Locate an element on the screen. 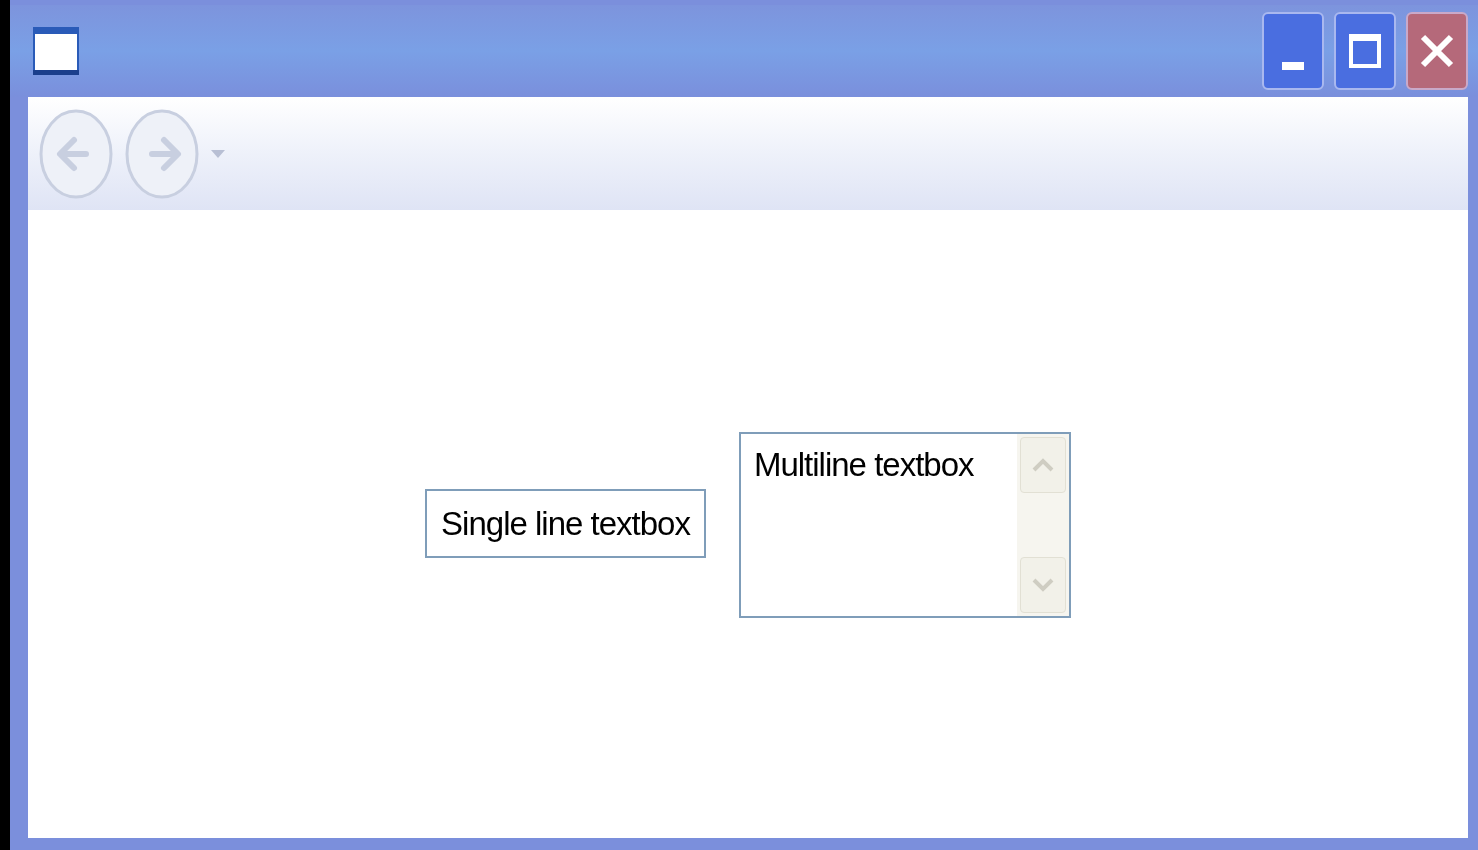 This screenshot has height=850, width=1478. chevron-up-icon is located at coordinates (1042, 465).